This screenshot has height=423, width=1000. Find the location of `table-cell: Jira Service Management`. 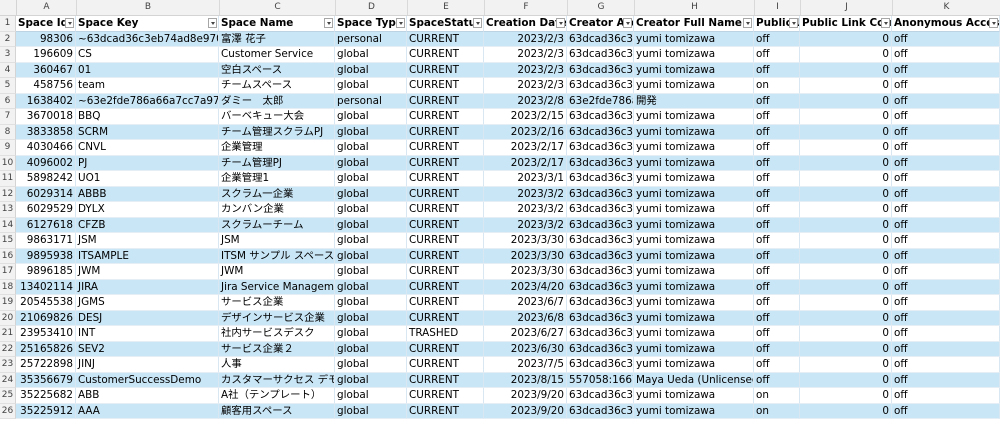

table-cell: Jira Service Management is located at coordinates (277, 287).